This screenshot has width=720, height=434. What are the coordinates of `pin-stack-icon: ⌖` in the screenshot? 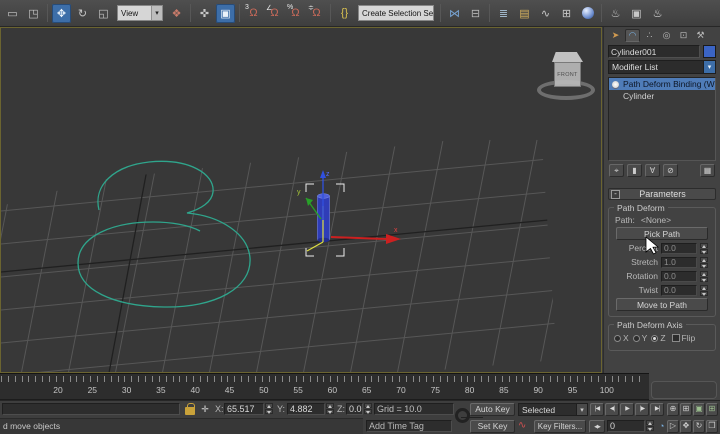 It's located at (616, 170).